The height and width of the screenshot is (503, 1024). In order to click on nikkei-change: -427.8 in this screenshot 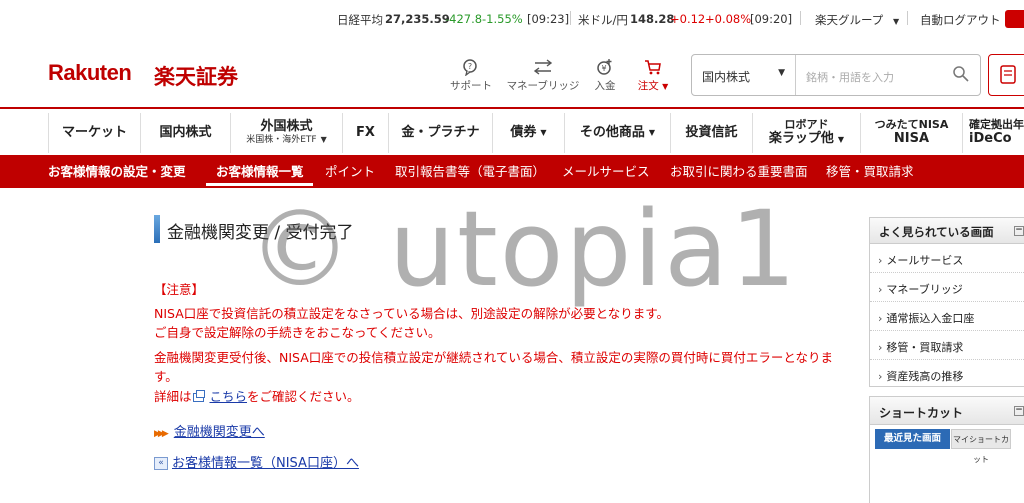, I will do `click(464, 19)`.